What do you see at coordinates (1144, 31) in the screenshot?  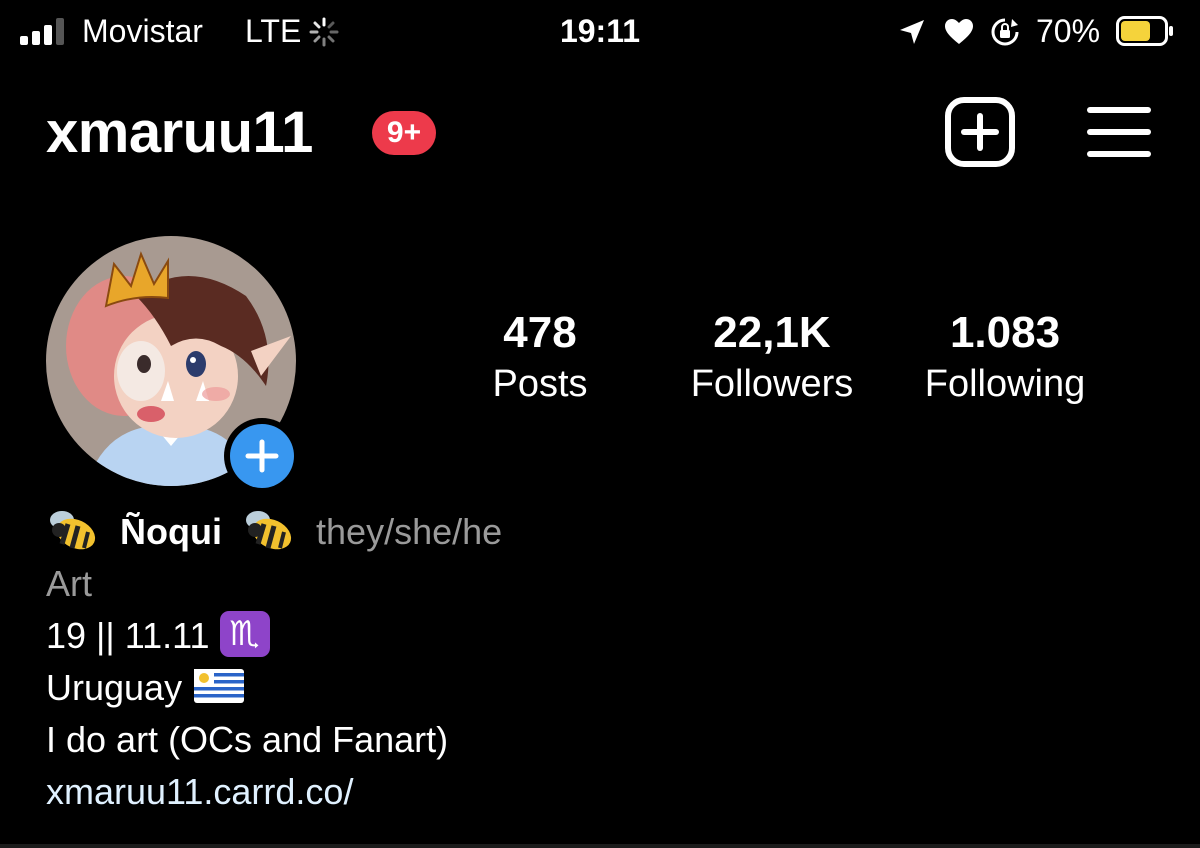 I see `battery-icon` at bounding box center [1144, 31].